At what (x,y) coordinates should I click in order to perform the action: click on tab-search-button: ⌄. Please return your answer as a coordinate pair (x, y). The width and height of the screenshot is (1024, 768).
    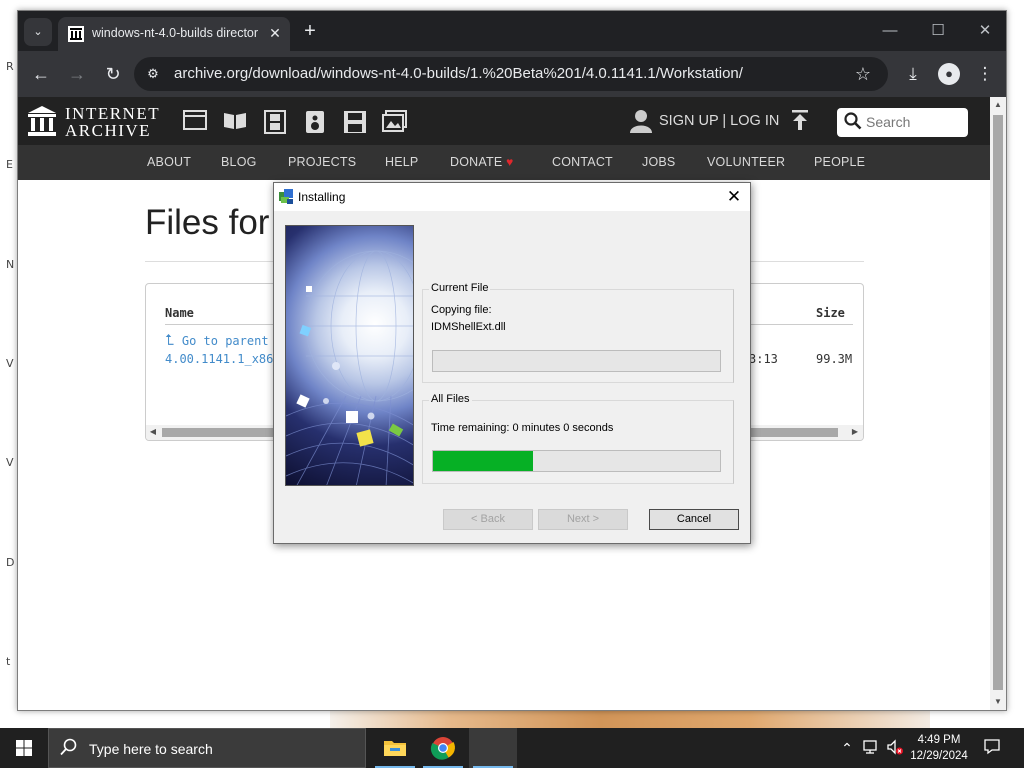
    Looking at the image, I should click on (38, 32).